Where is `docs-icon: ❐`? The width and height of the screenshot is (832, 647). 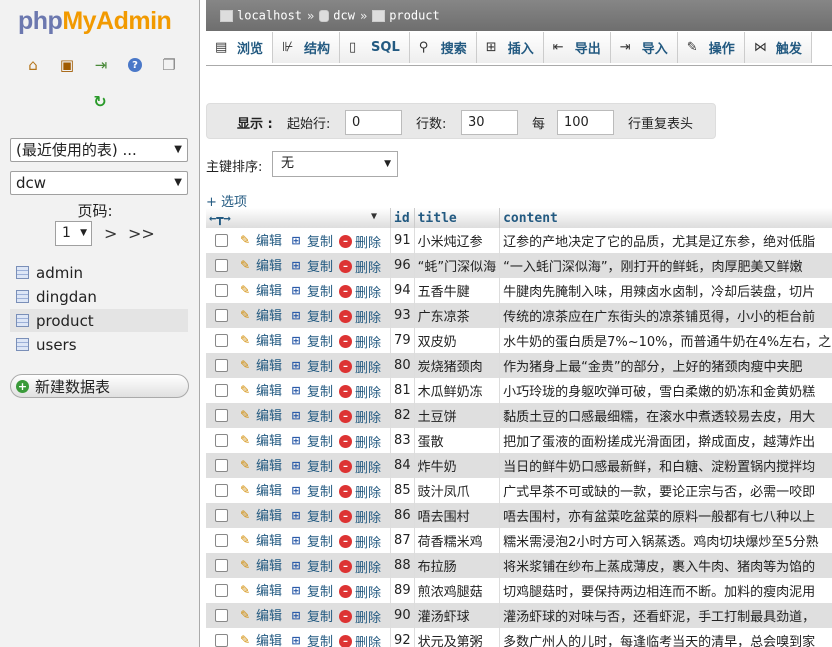 docs-icon: ❐ is located at coordinates (169, 65).